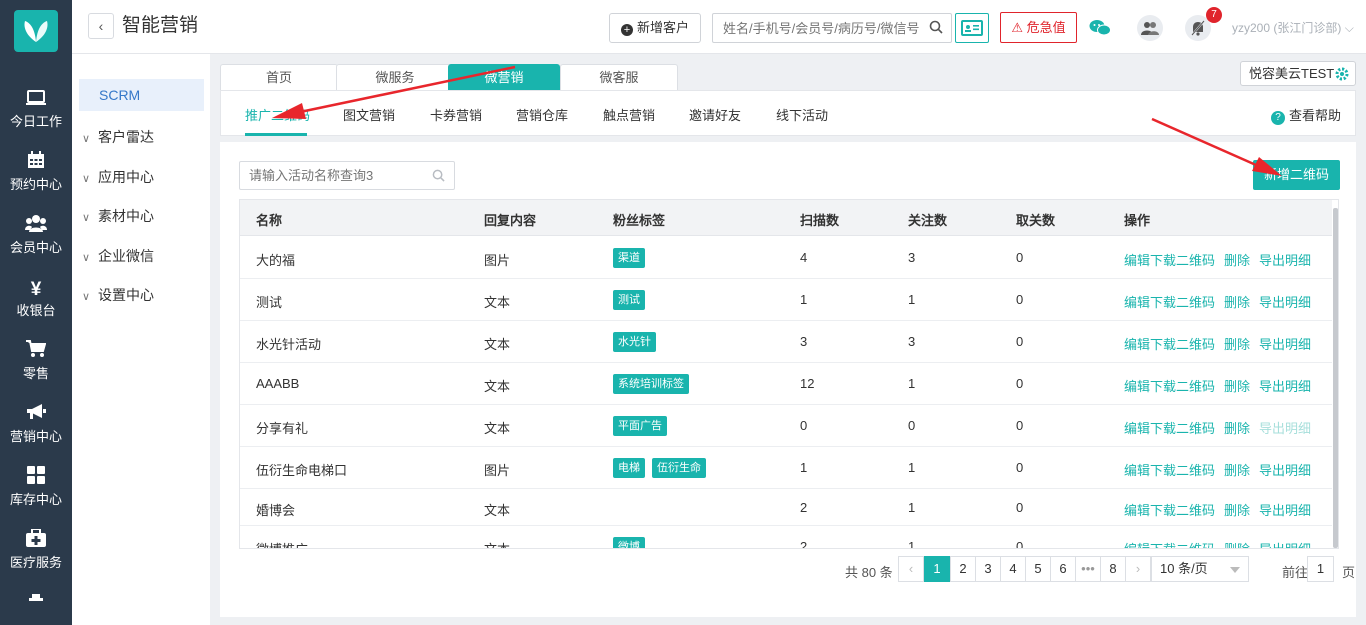 This screenshot has height=625, width=1366. Describe the element at coordinates (651, 384) in the screenshot. I see `fan-tag: 系统培训标签` at that location.